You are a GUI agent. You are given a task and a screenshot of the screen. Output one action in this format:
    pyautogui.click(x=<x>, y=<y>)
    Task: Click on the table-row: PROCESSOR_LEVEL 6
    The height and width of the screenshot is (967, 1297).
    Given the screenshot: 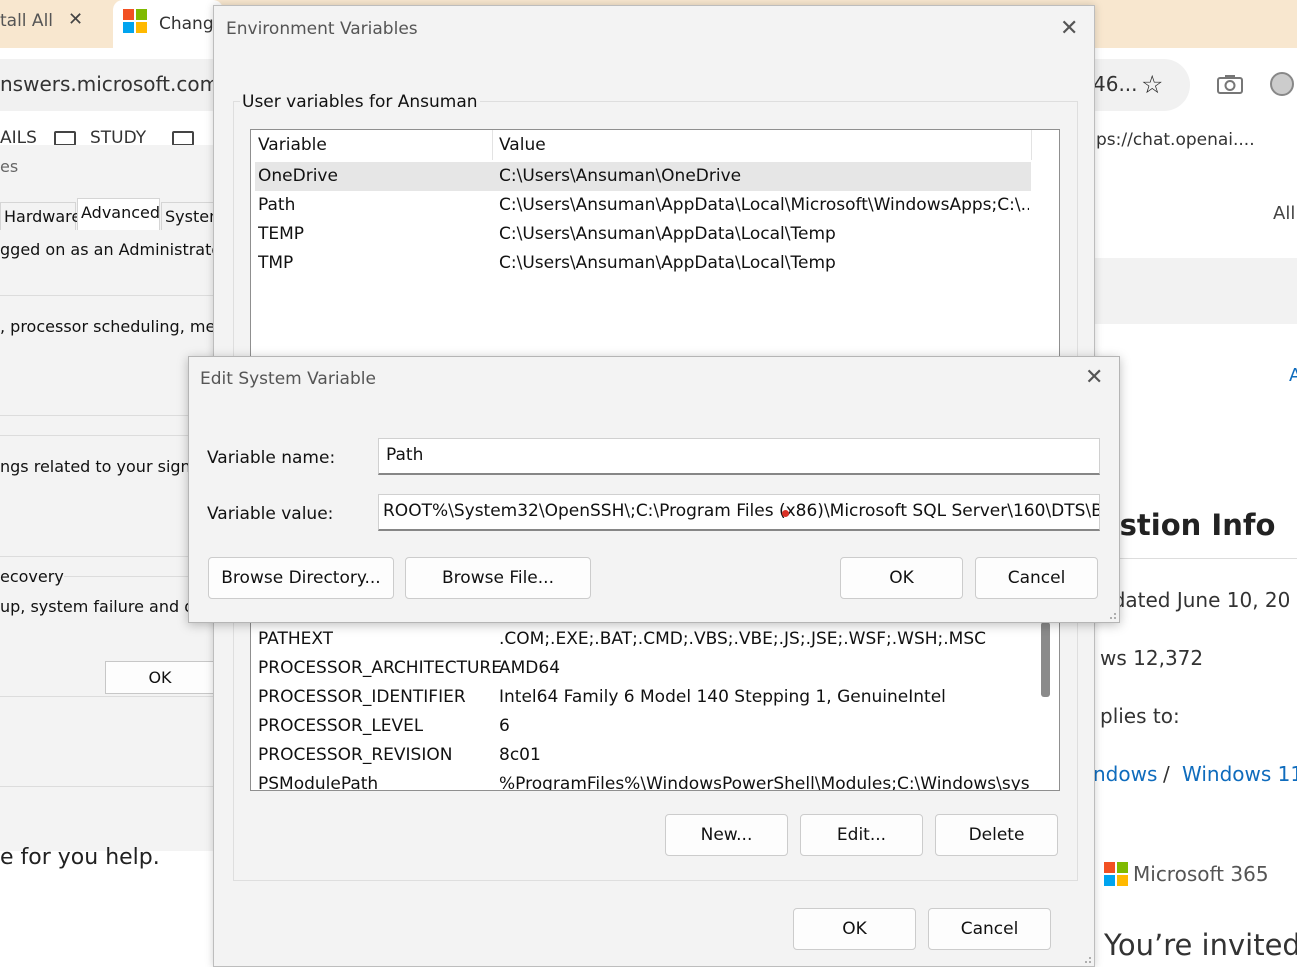 What is the action you would take?
    pyautogui.click(x=643, y=726)
    